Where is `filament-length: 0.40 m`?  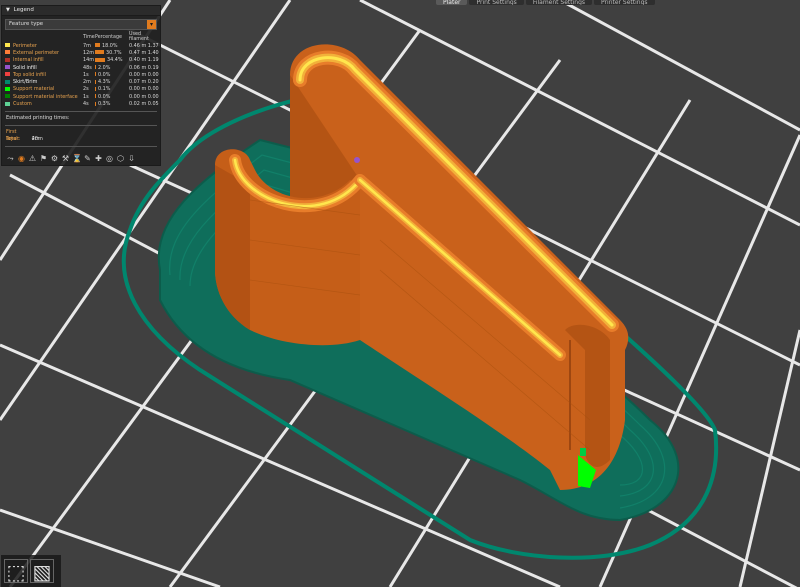 filament-length: 0.40 m is located at coordinates (138, 60).